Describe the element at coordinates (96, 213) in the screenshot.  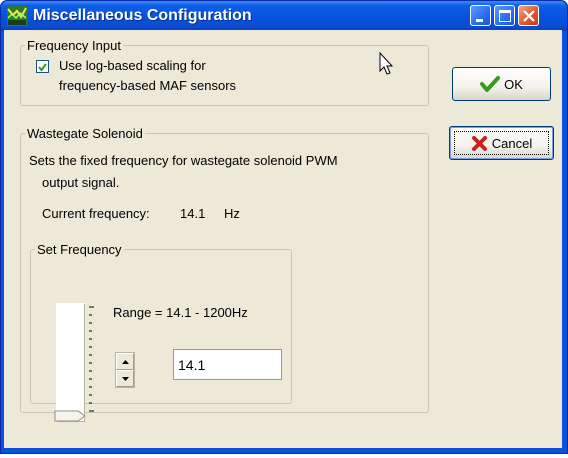
I see `current-frequency-label: Current frequency:` at that location.